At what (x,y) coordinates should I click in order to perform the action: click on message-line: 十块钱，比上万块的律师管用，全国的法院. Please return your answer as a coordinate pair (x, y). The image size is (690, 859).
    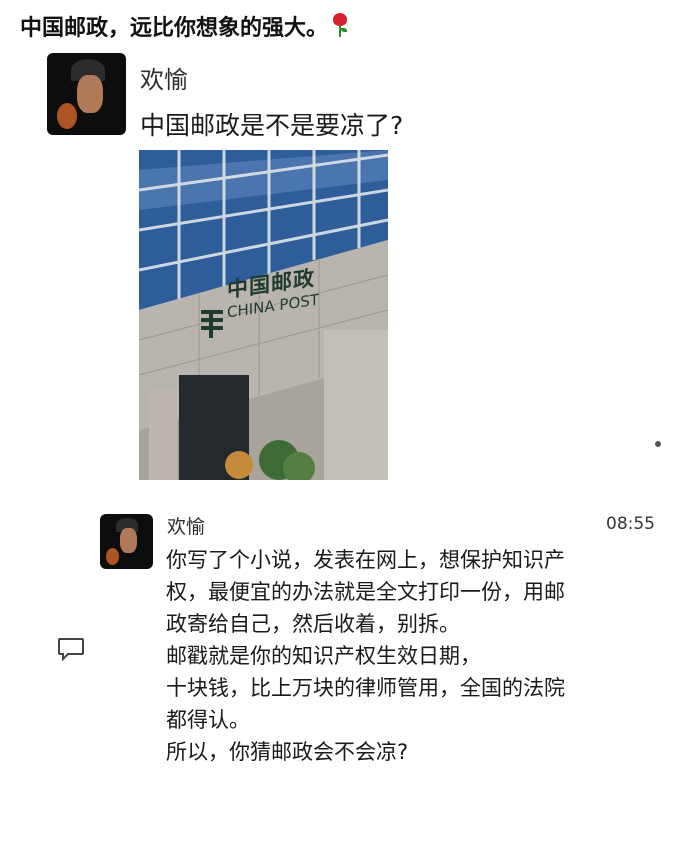
    Looking at the image, I should click on (365, 688).